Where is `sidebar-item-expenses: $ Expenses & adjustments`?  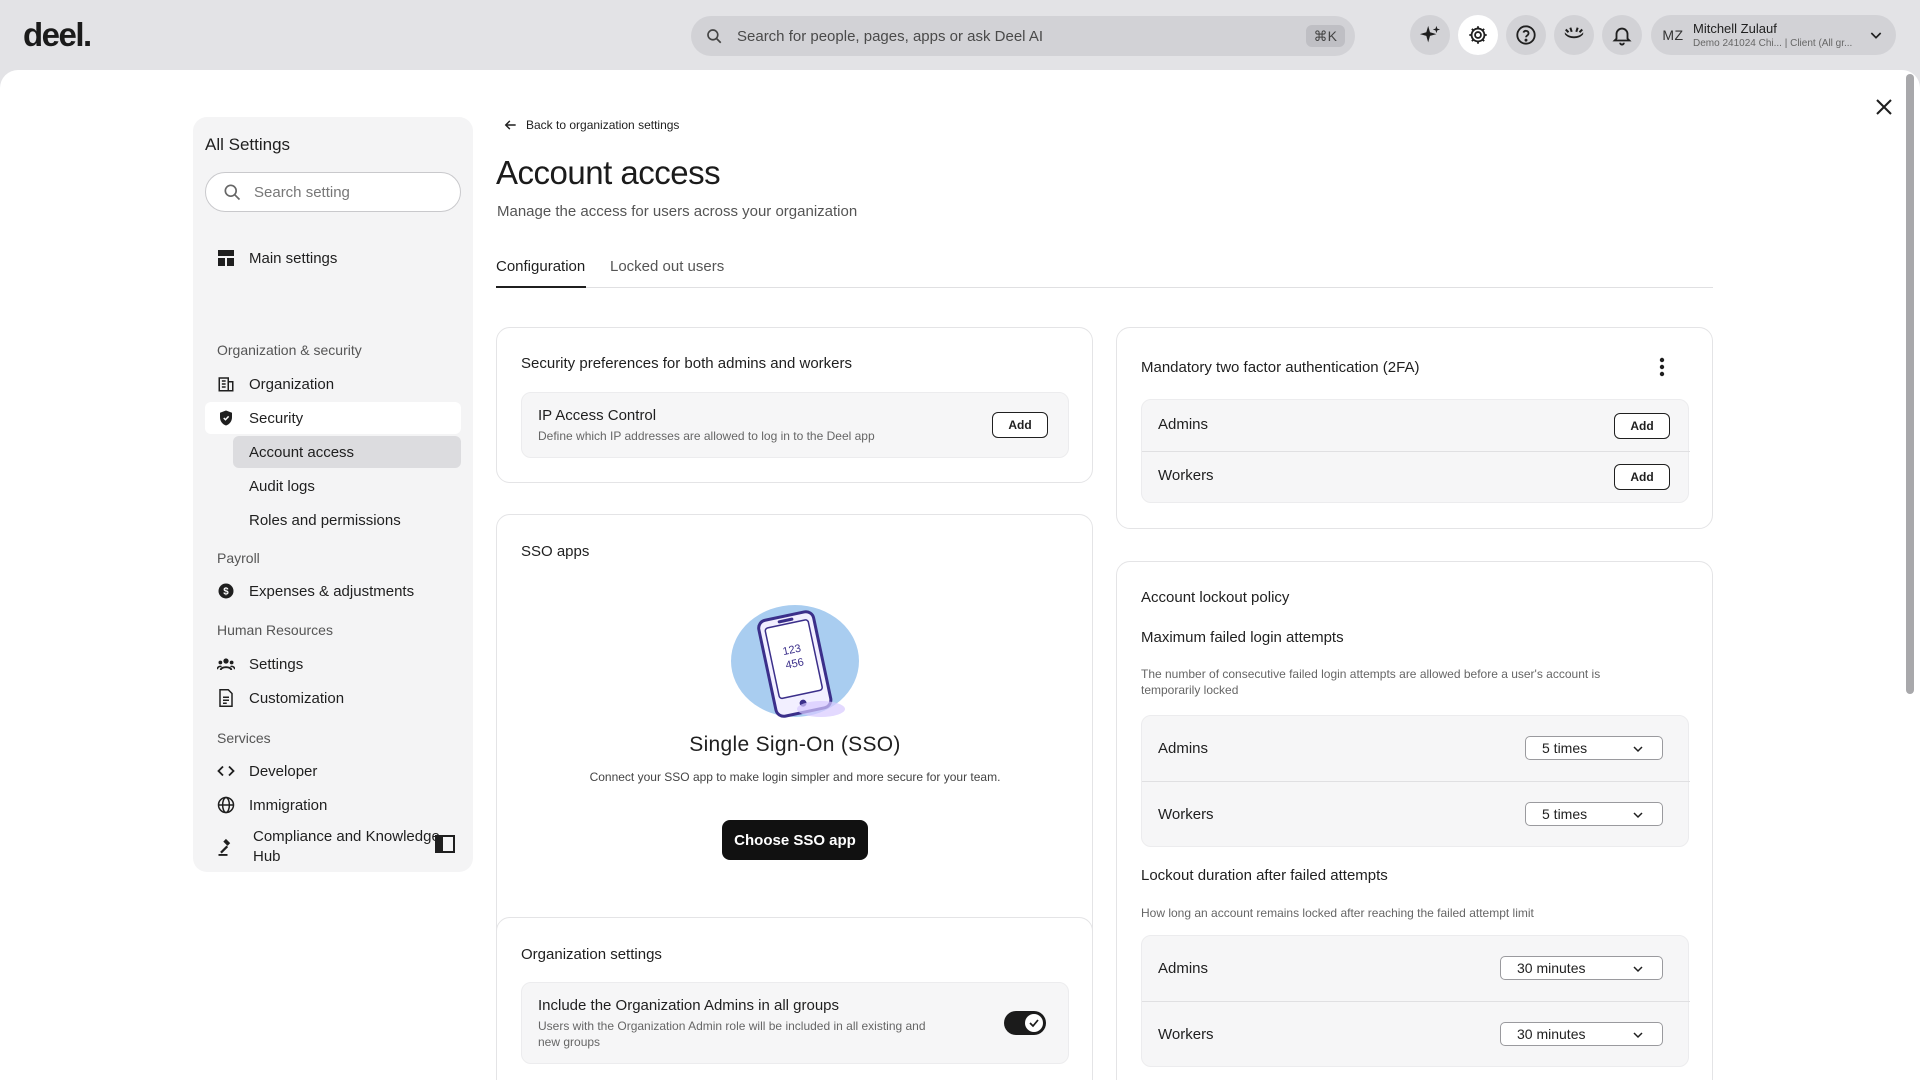 sidebar-item-expenses: $ Expenses & adjustments is located at coordinates (333, 591).